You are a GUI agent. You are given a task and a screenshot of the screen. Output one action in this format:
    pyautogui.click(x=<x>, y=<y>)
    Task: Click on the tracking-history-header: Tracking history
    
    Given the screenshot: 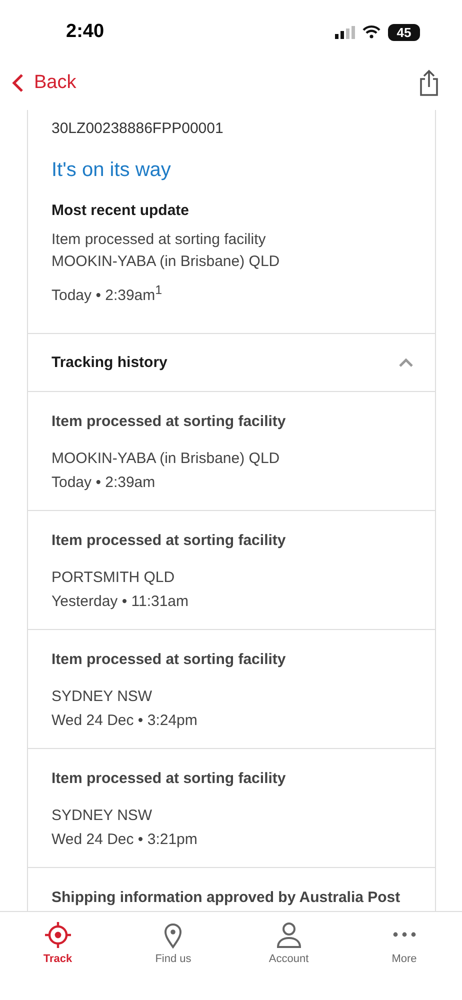 What is the action you would take?
    pyautogui.click(x=231, y=363)
    